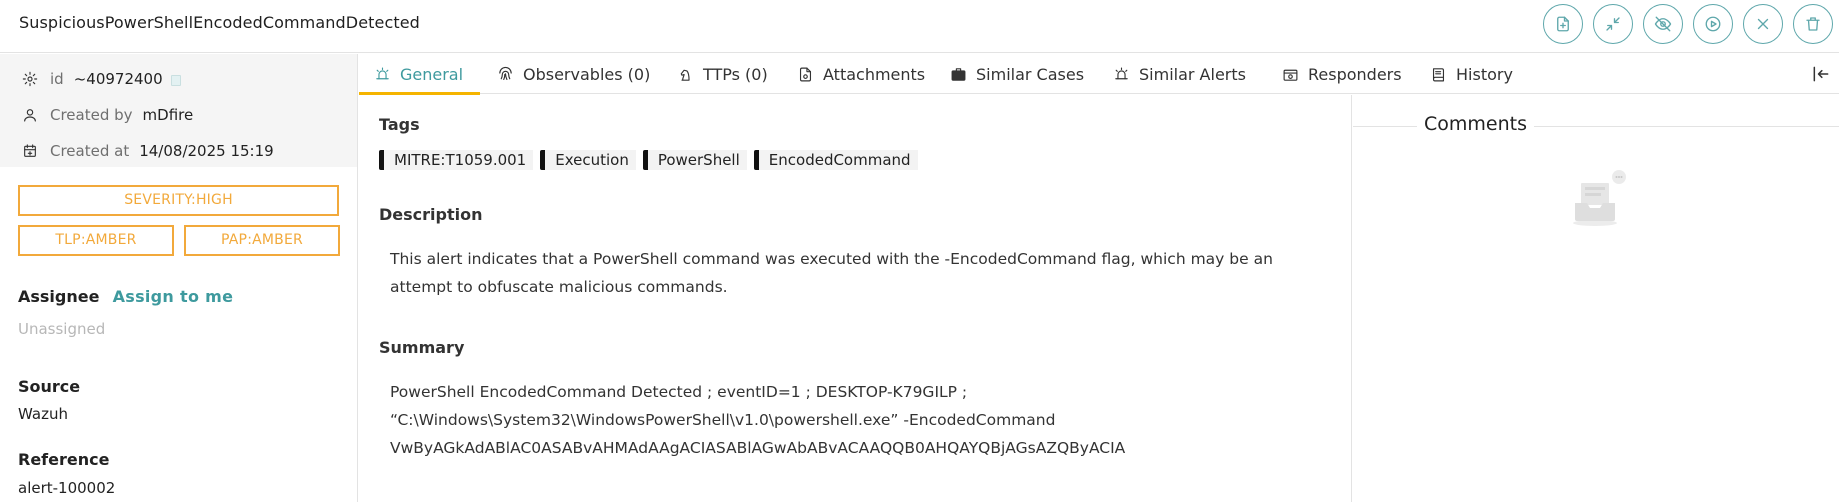  I want to click on tab-attachments: Attachments, so click(861, 74).